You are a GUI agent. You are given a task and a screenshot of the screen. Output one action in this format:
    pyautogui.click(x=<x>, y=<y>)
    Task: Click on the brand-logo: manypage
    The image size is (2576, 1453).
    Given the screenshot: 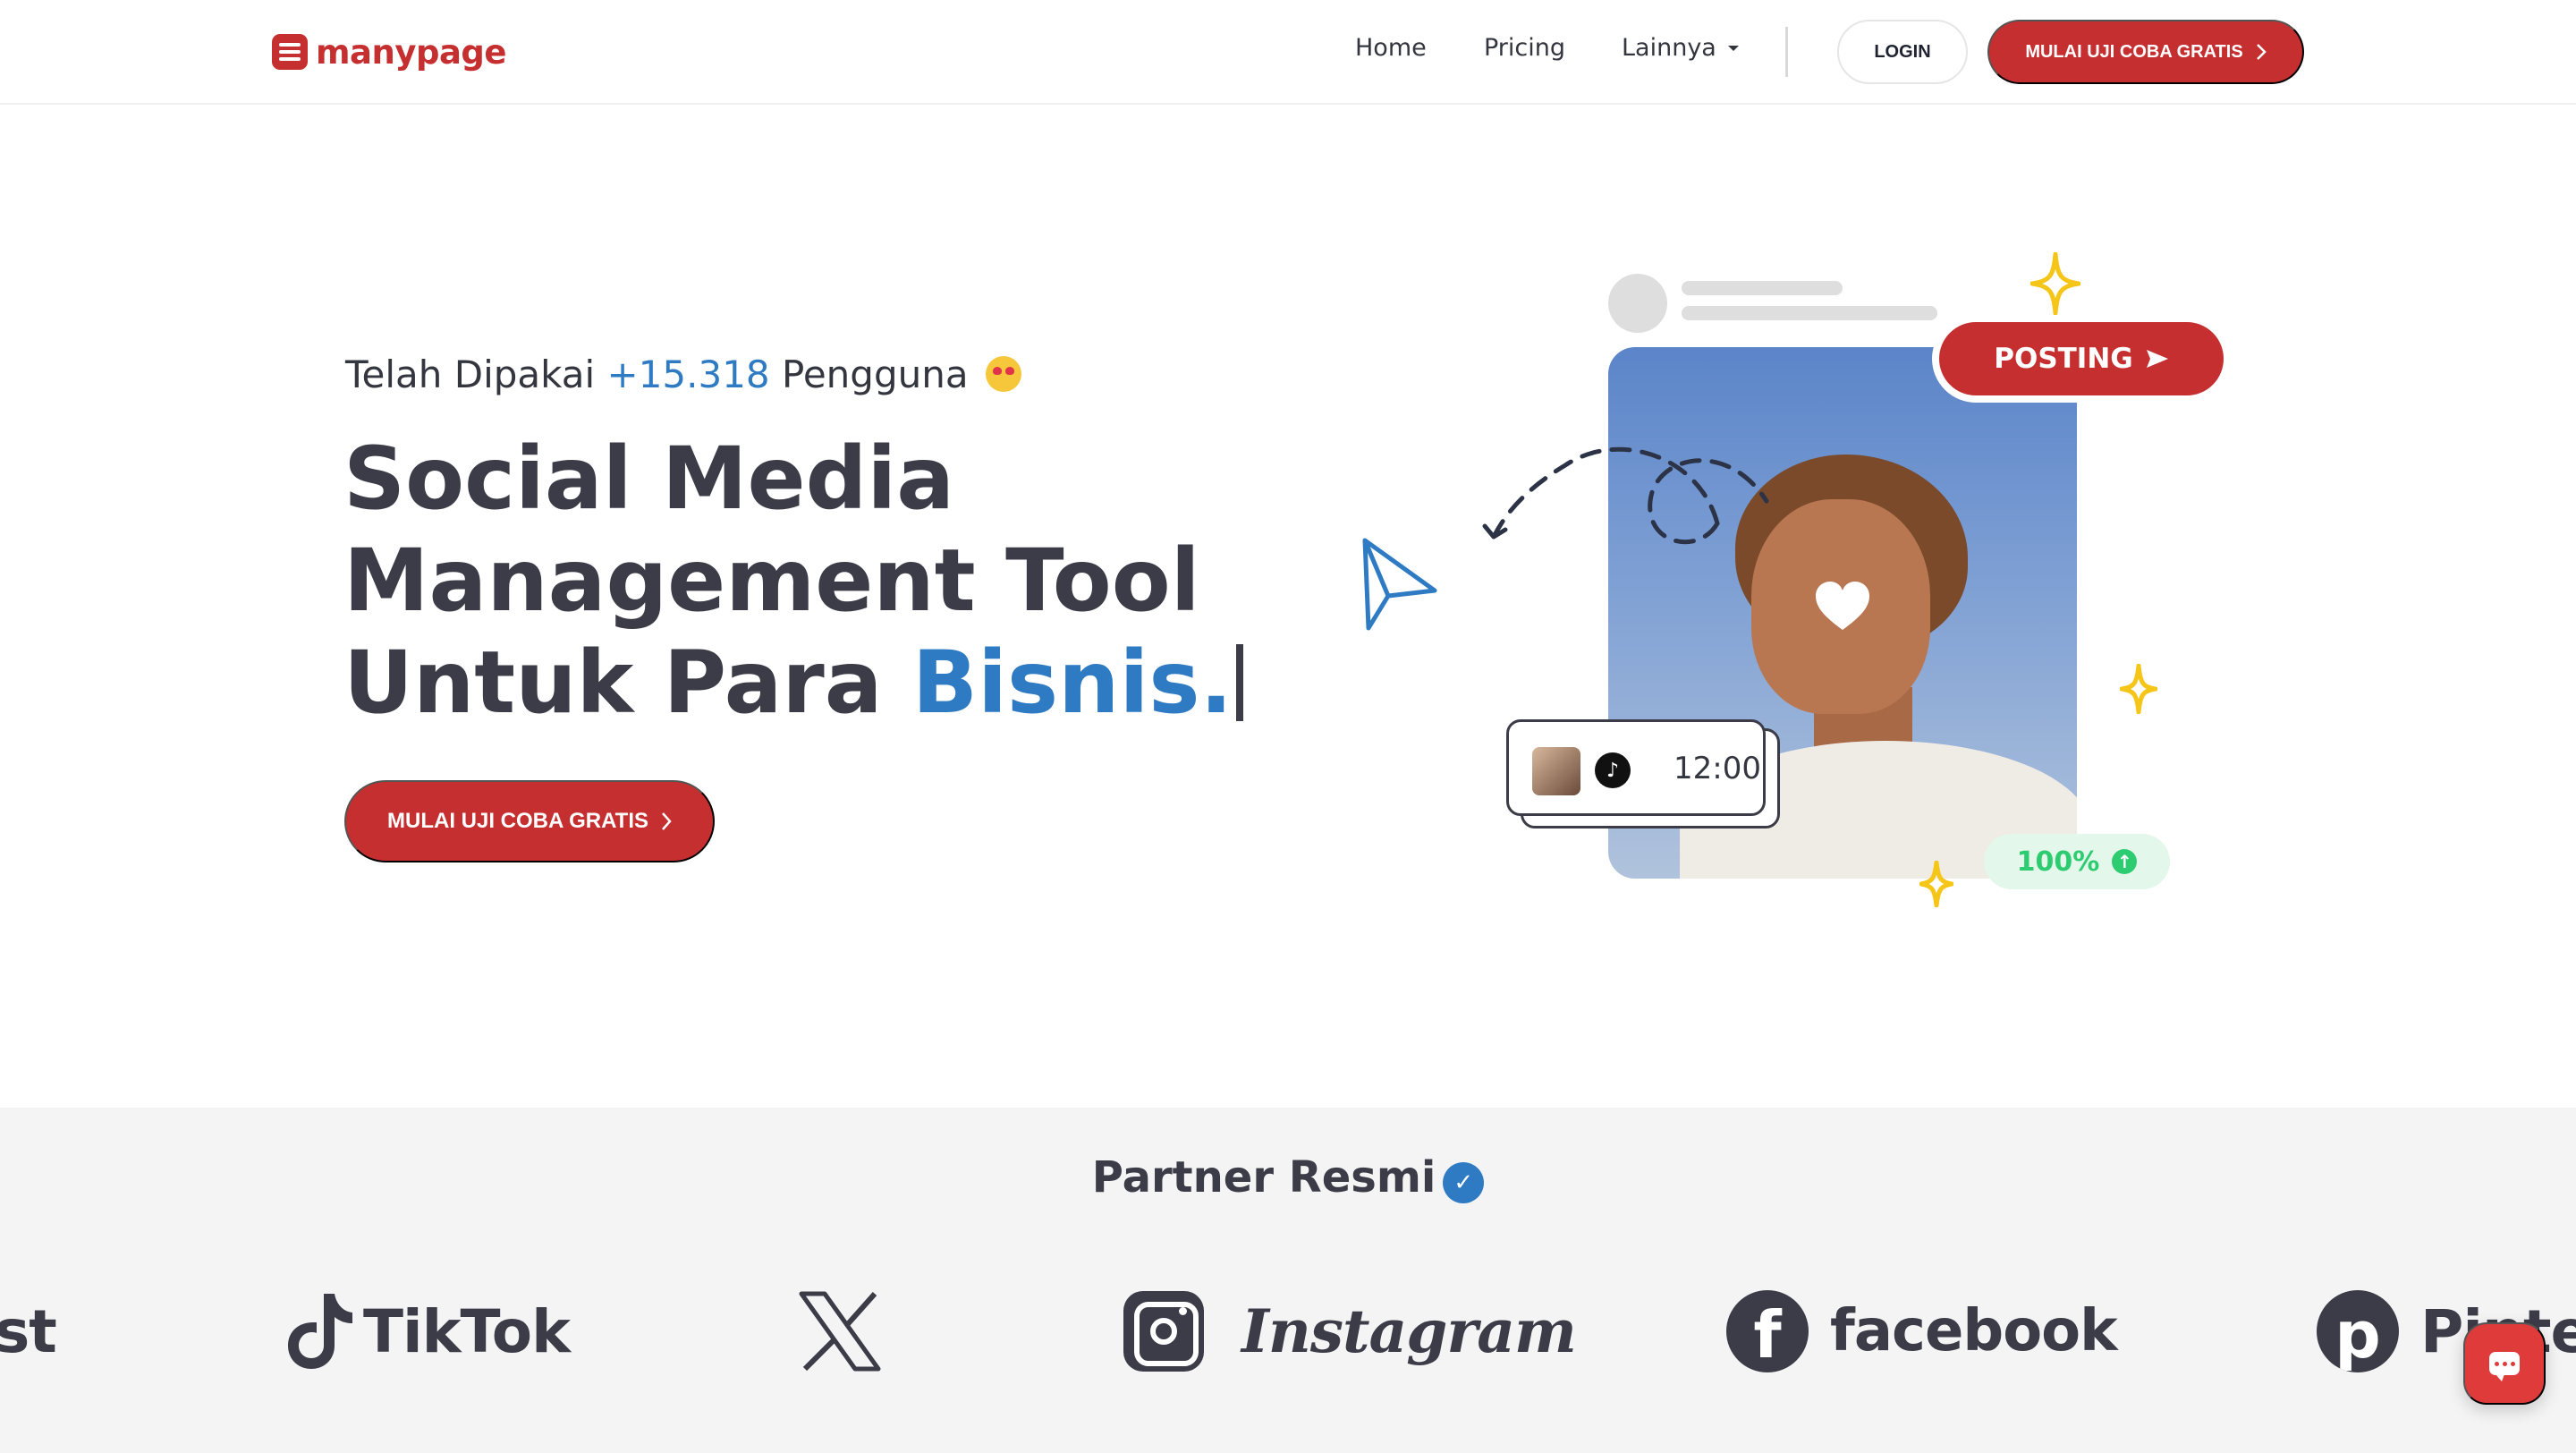 What is the action you would take?
    pyautogui.click(x=389, y=52)
    